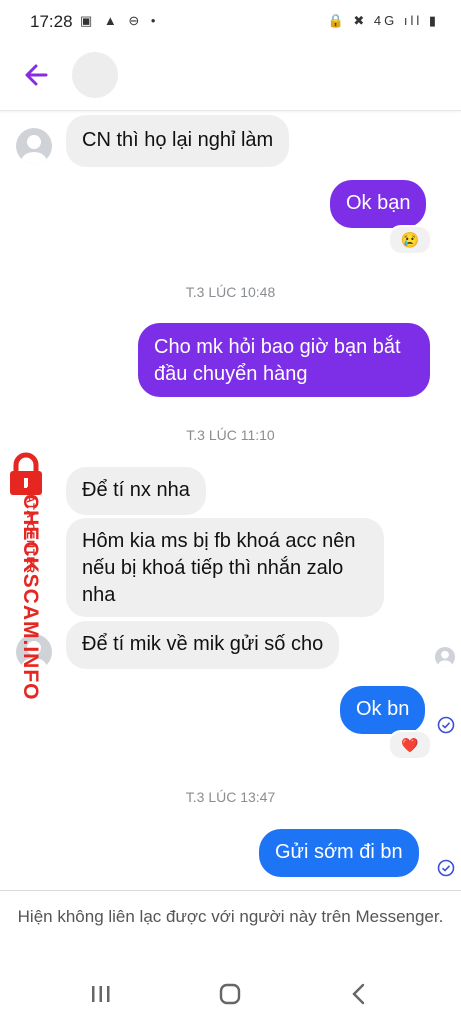 This screenshot has width=461, height=1024. I want to click on outgoing-message: Gửi sớm đi bn, so click(339, 853).